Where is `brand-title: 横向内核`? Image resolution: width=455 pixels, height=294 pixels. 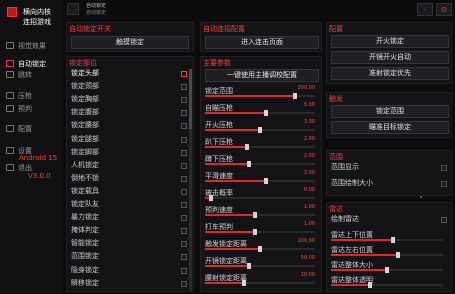 brand-title: 横向内核 is located at coordinates (37, 12).